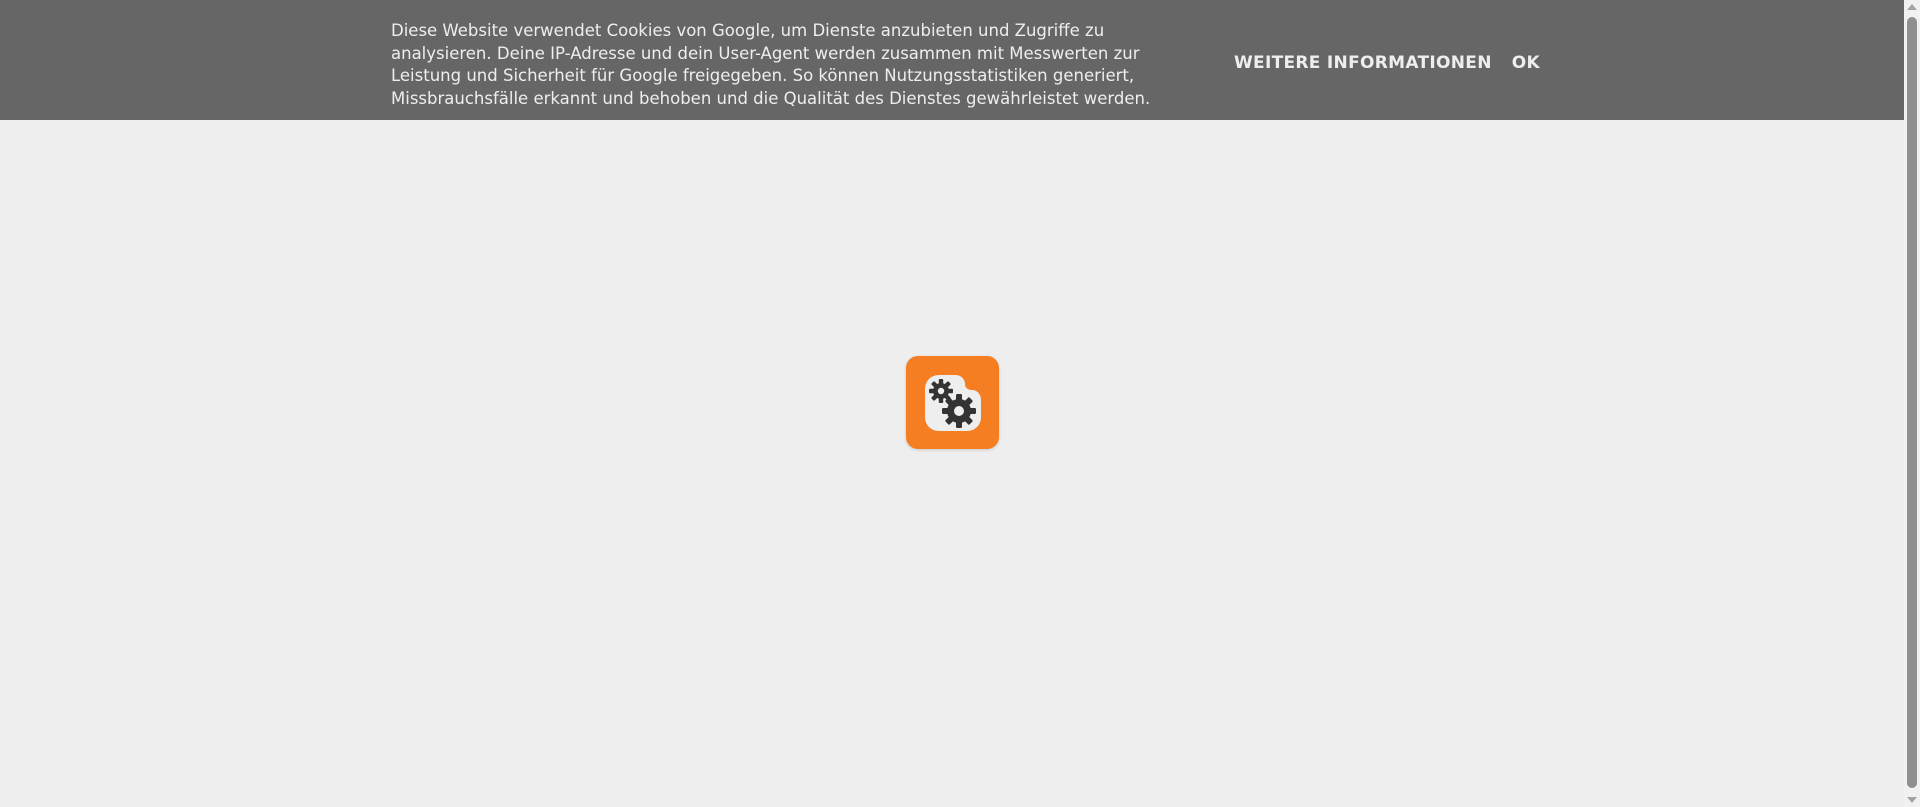 The width and height of the screenshot is (1920, 807). What do you see at coordinates (1526, 63) in the screenshot?
I see `ok-button: OK` at bounding box center [1526, 63].